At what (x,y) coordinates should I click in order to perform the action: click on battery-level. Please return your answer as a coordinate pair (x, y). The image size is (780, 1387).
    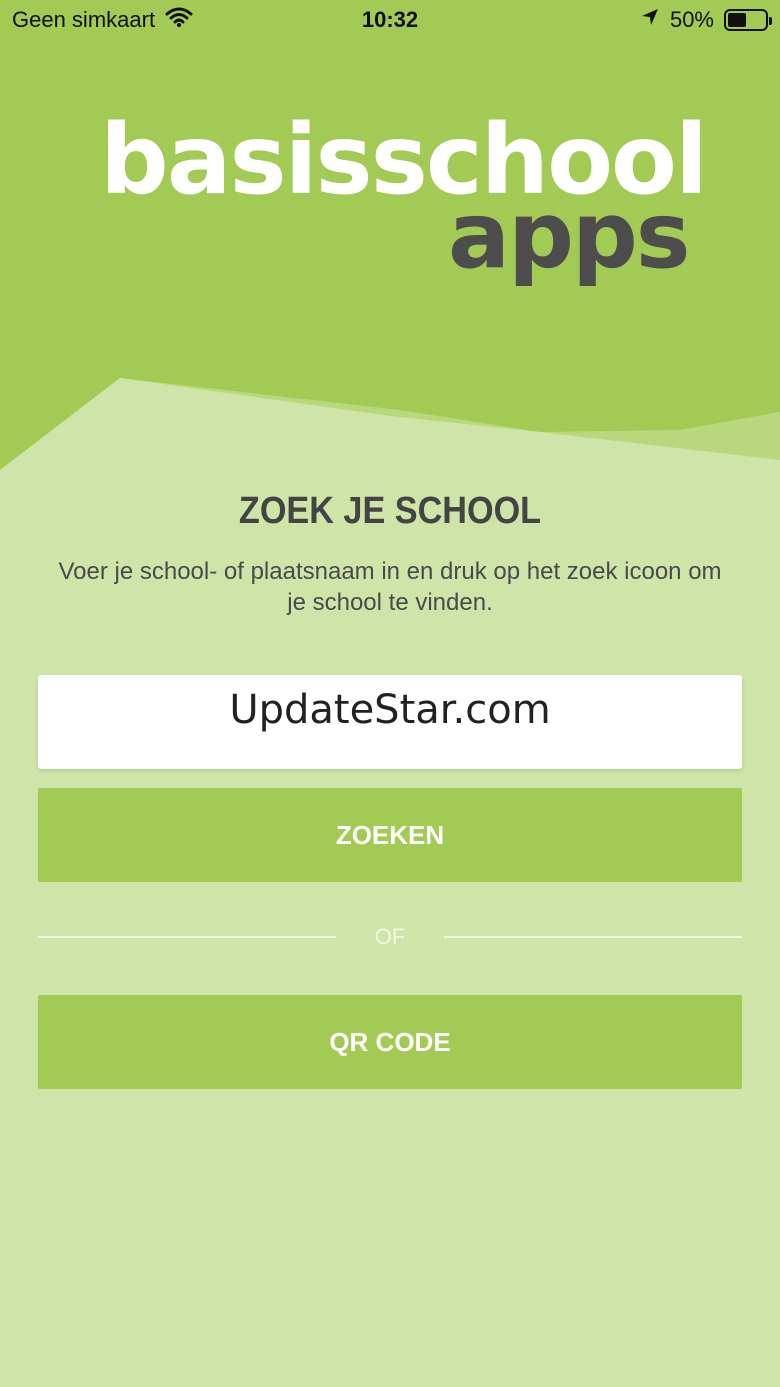
    Looking at the image, I should click on (737, 20).